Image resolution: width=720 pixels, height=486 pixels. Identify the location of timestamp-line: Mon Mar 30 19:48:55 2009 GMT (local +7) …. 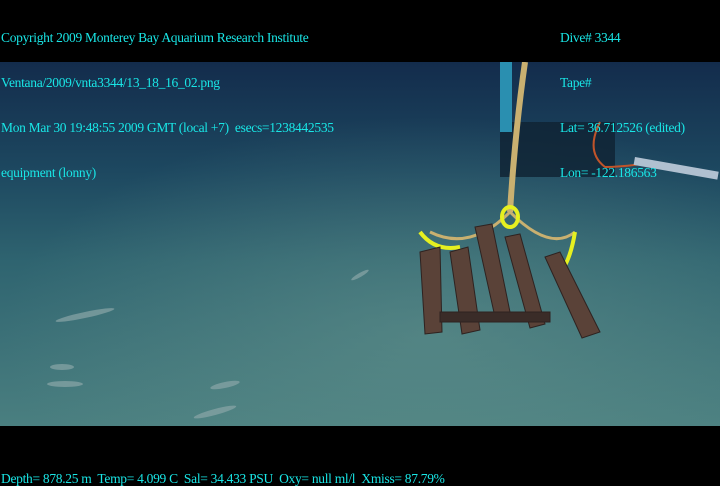
(167, 127).